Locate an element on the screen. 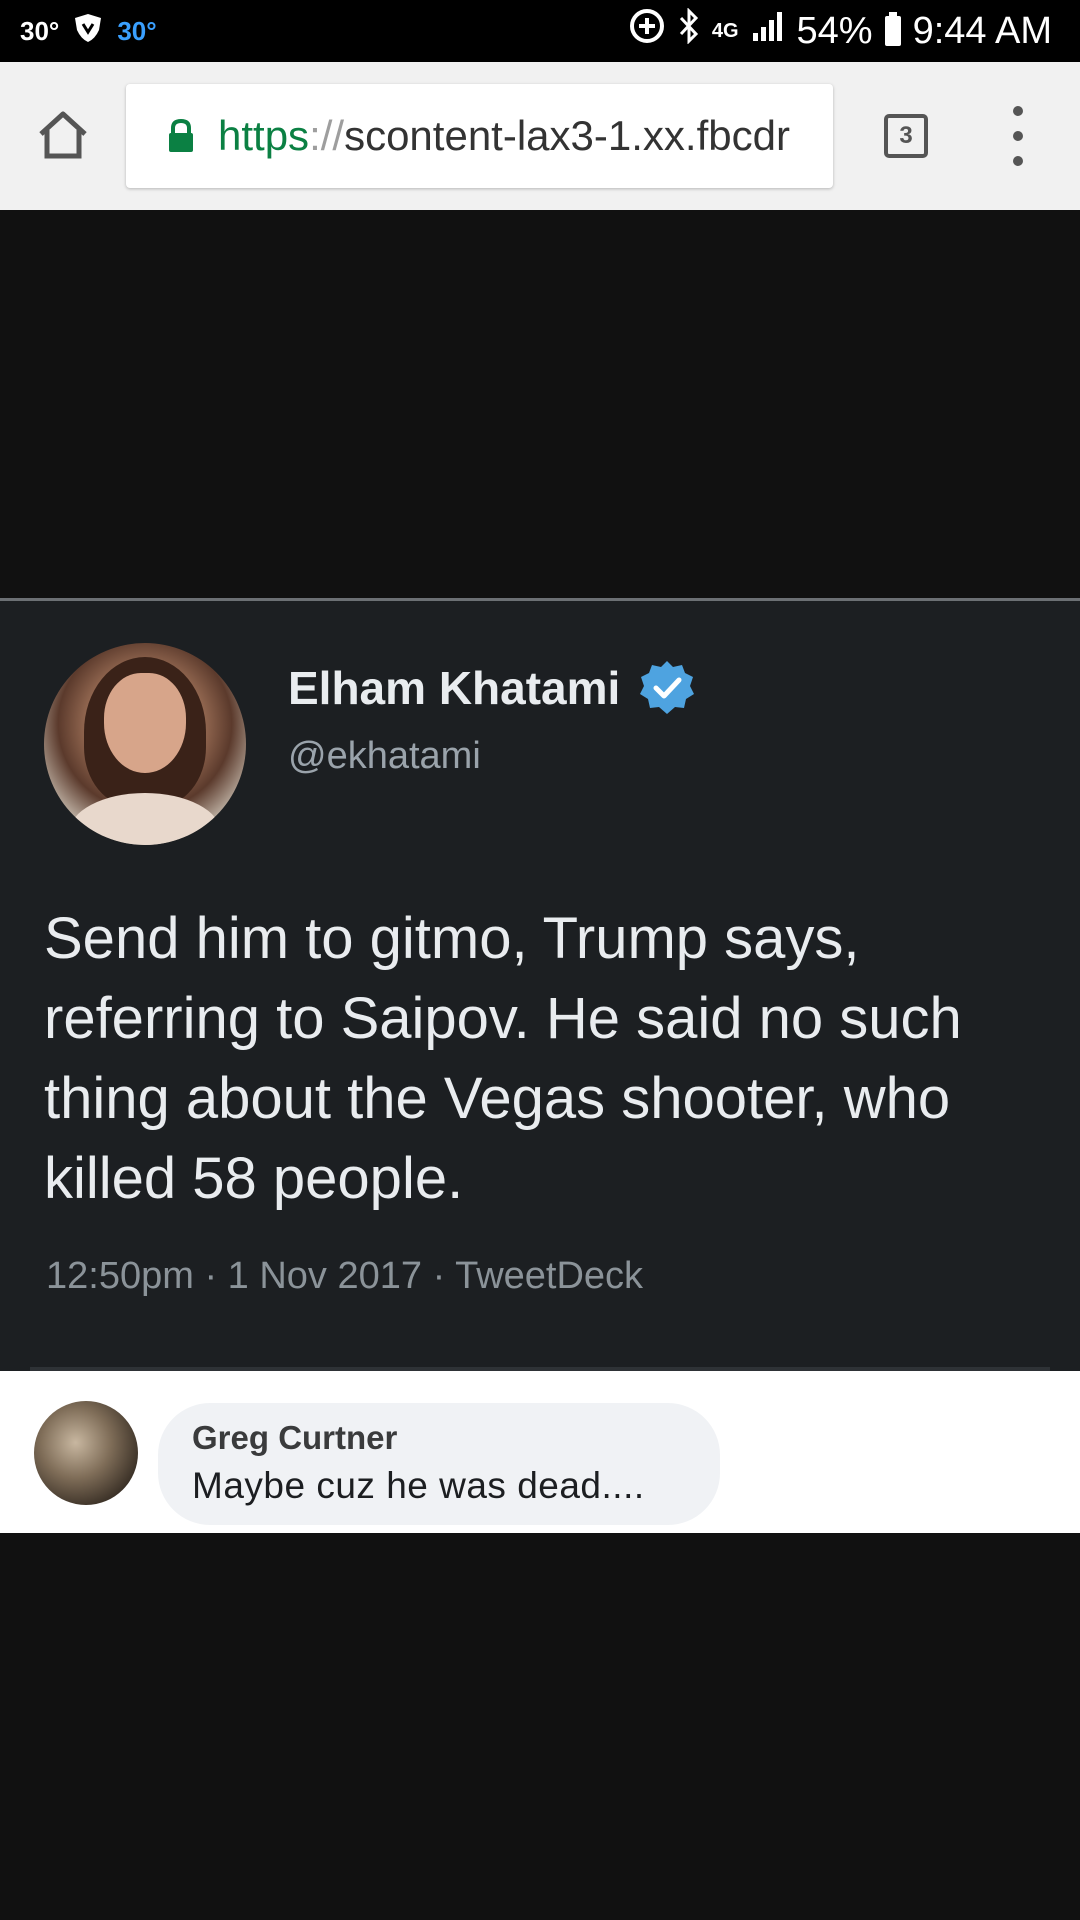  browser-toolbar: https://scontent-lax3-1.xx.fbcdr 3 is located at coordinates (540, 136).